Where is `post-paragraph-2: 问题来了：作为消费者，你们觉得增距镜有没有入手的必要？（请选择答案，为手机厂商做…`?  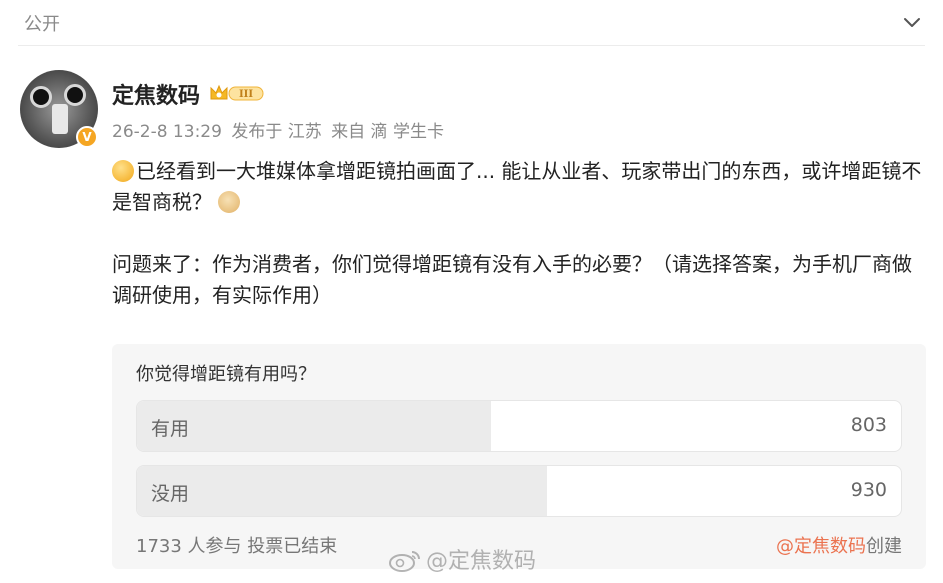 post-paragraph-2: 问题来了：作为消费者，你们觉得增距镜有没有入手的必要？（请选择答案，为手机厂商做… is located at coordinates (512, 279).